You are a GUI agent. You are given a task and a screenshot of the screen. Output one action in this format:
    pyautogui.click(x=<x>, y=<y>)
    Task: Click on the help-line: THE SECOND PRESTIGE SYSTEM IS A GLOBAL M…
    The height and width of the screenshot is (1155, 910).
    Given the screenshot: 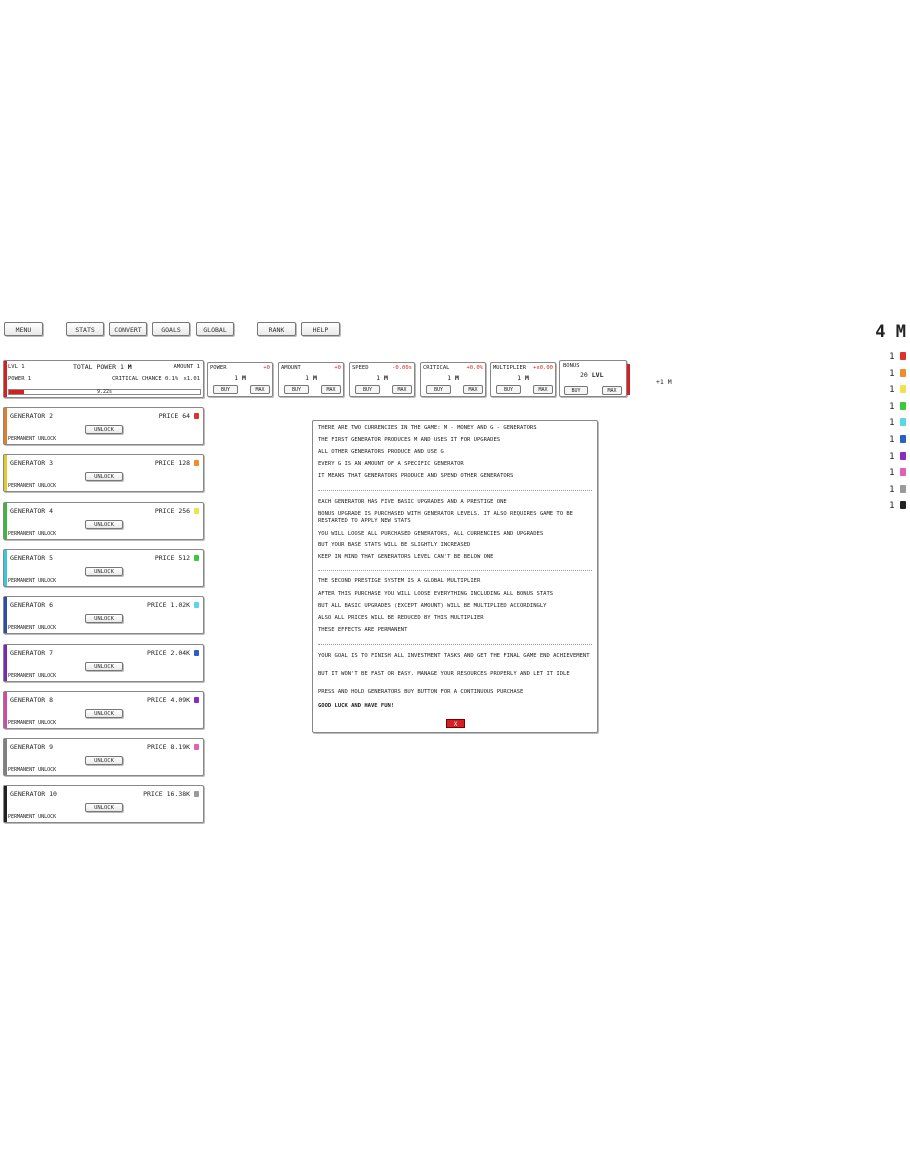 What is the action you would take?
    pyautogui.click(x=399, y=581)
    